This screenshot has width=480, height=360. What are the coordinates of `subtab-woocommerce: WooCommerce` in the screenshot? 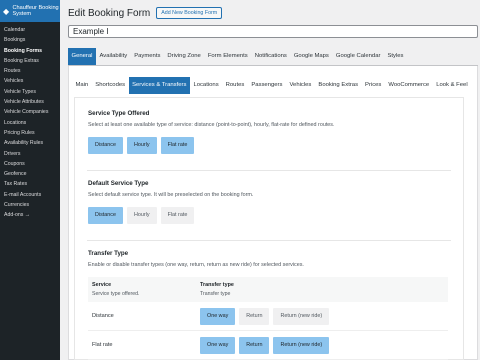 It's located at (409, 85).